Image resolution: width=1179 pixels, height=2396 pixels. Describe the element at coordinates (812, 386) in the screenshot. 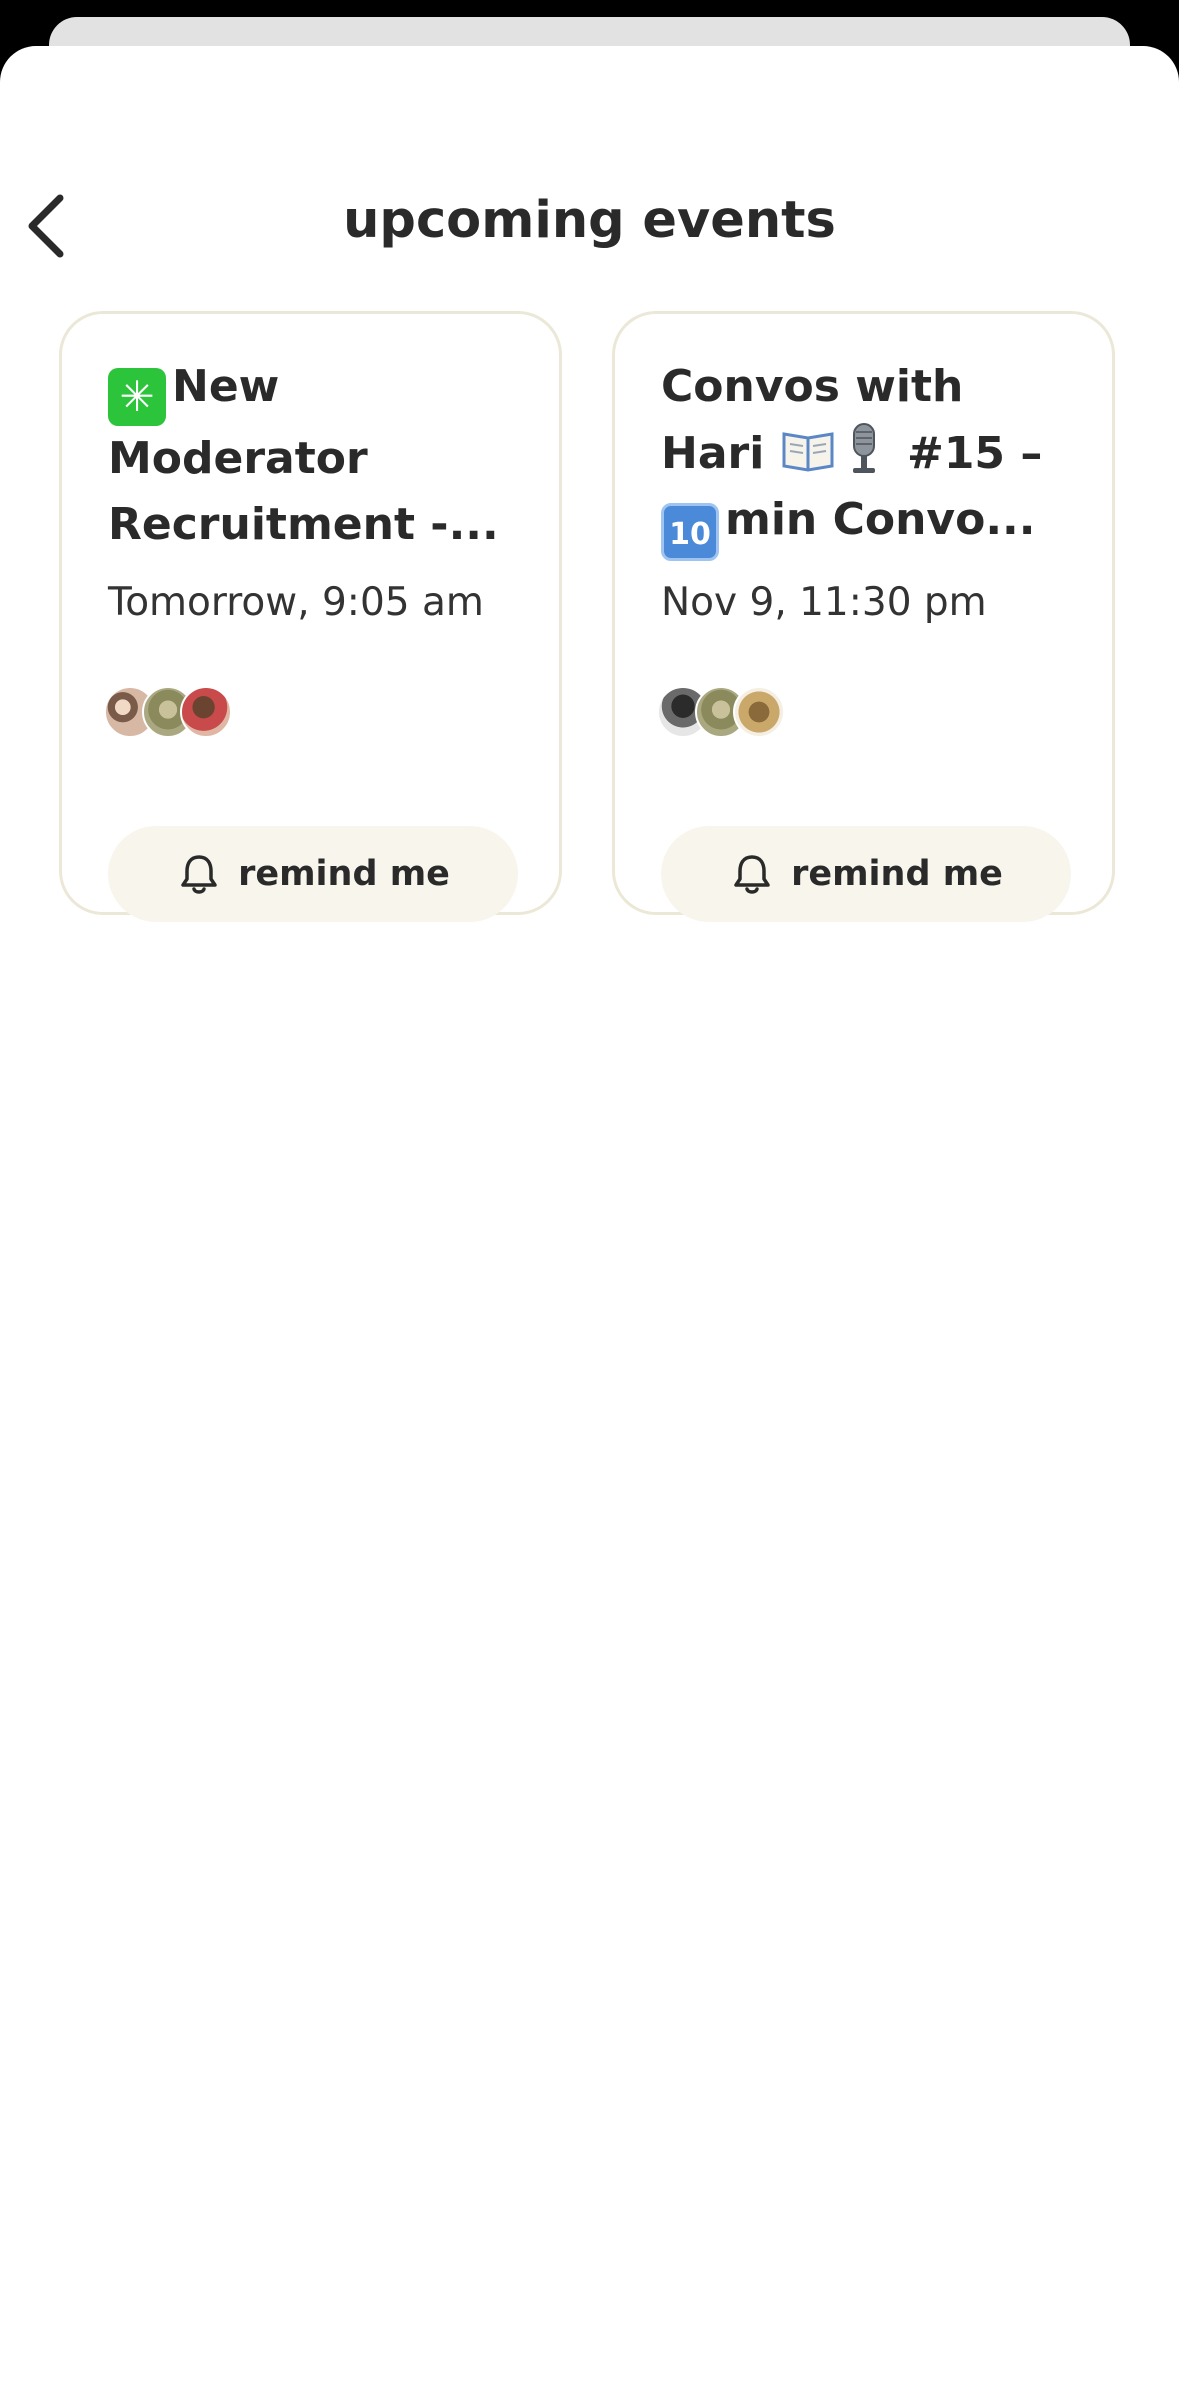

I see `event-title-line: Convos with` at that location.